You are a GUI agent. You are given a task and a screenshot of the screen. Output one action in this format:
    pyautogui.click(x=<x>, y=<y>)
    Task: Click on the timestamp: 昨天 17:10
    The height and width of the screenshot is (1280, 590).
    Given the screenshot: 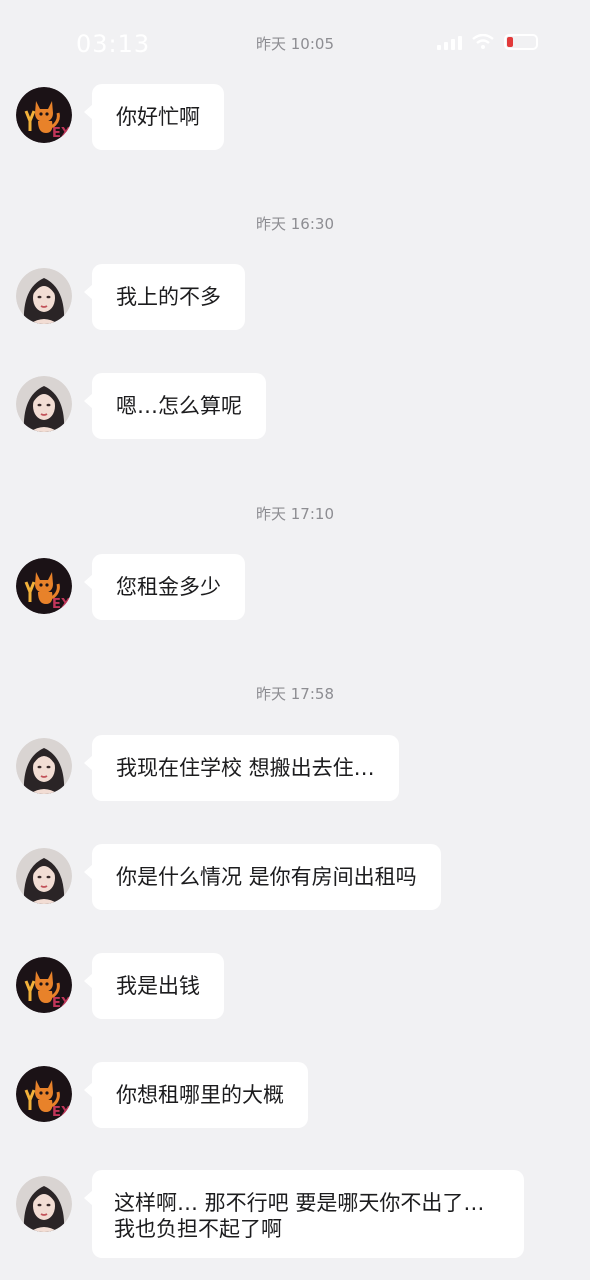 What is the action you would take?
    pyautogui.click(x=295, y=514)
    